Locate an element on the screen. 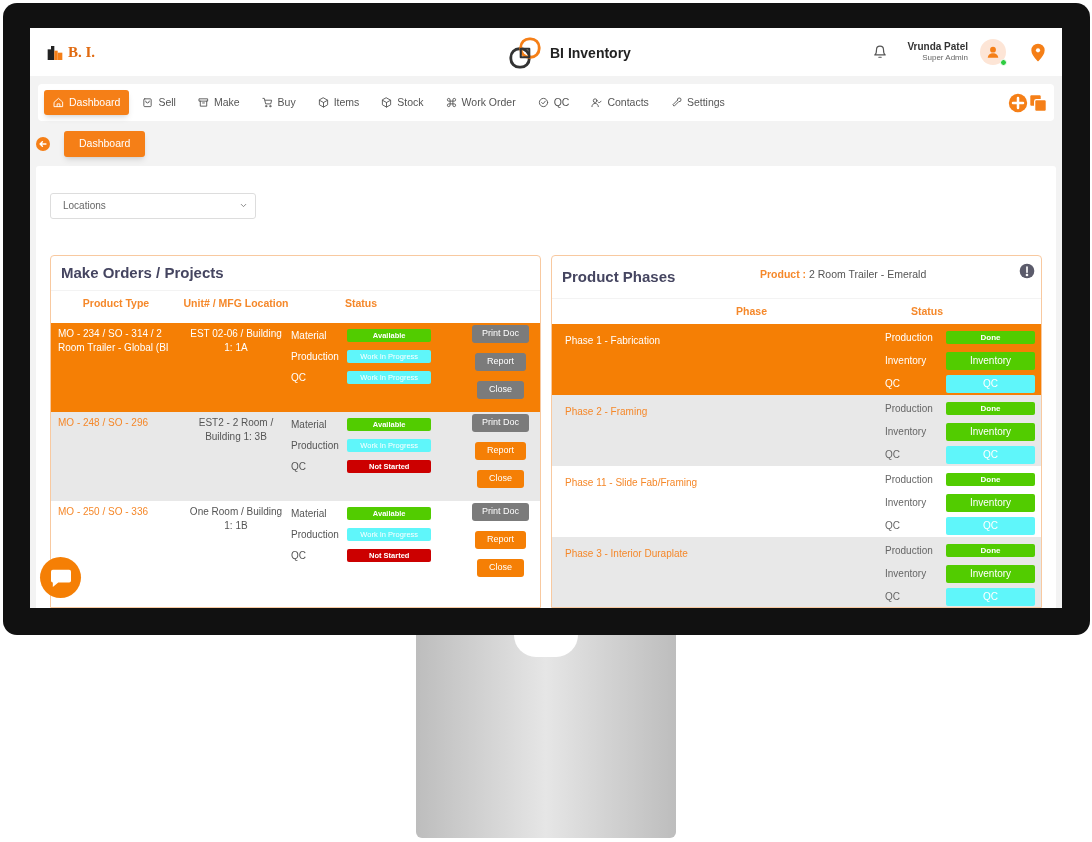 This screenshot has height=842, width=1092. nav-tab: Dashboard is located at coordinates (87, 102).